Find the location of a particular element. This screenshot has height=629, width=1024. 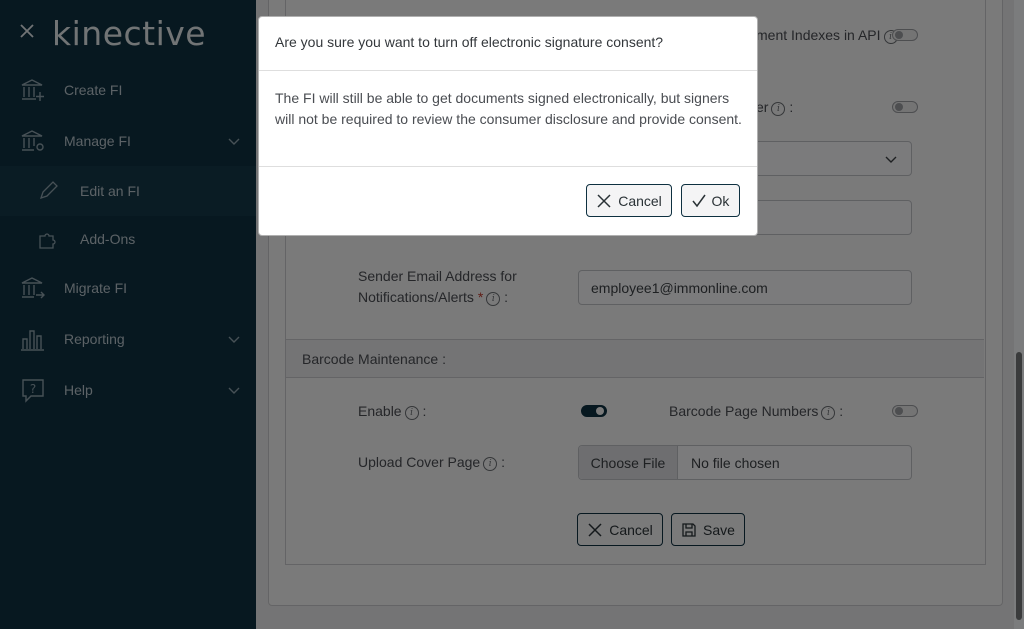

modal-ok-button: Ok is located at coordinates (710, 200).